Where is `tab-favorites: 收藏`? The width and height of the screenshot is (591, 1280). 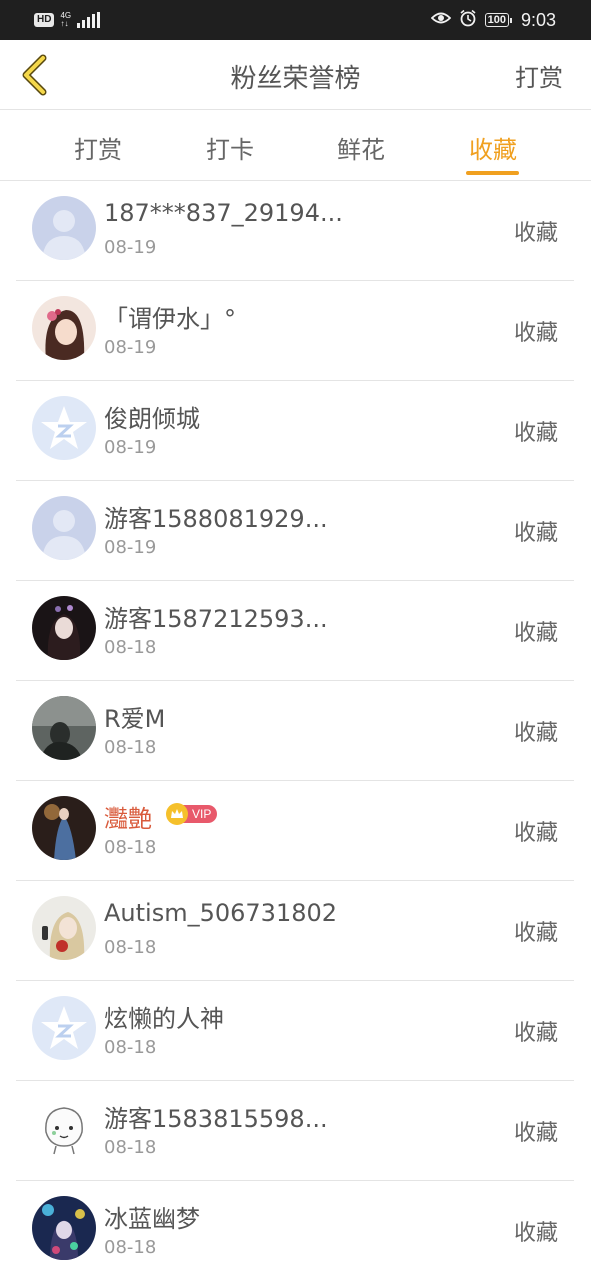 tab-favorites: 收藏 is located at coordinates (493, 147).